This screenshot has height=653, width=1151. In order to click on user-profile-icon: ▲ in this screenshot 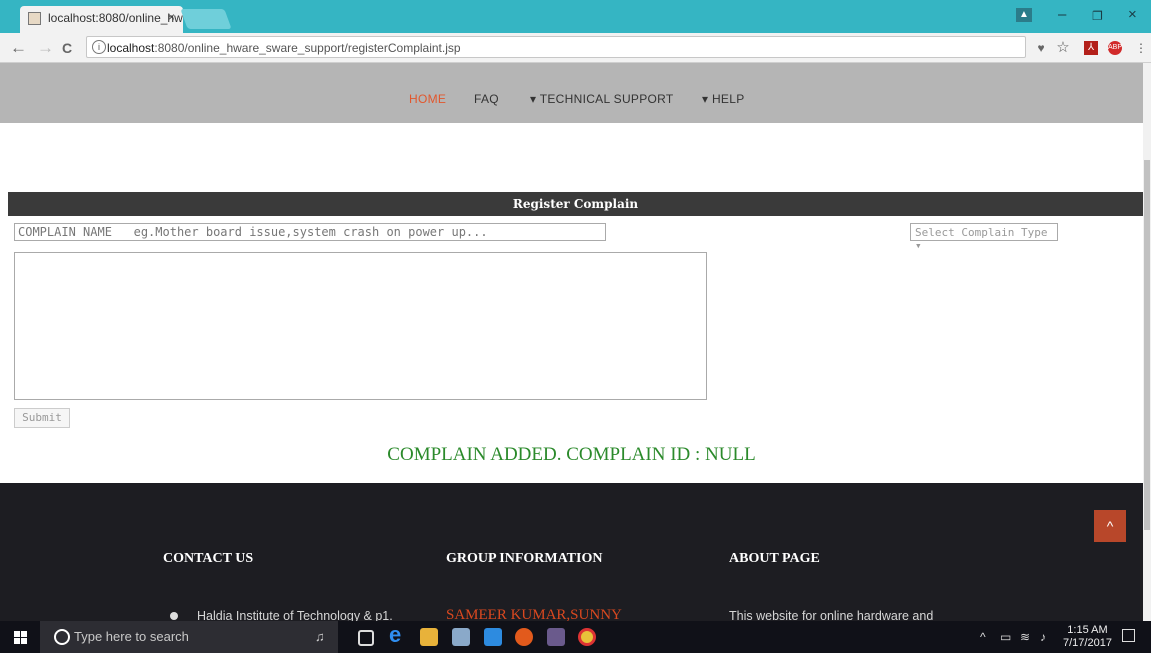, I will do `click(1024, 15)`.